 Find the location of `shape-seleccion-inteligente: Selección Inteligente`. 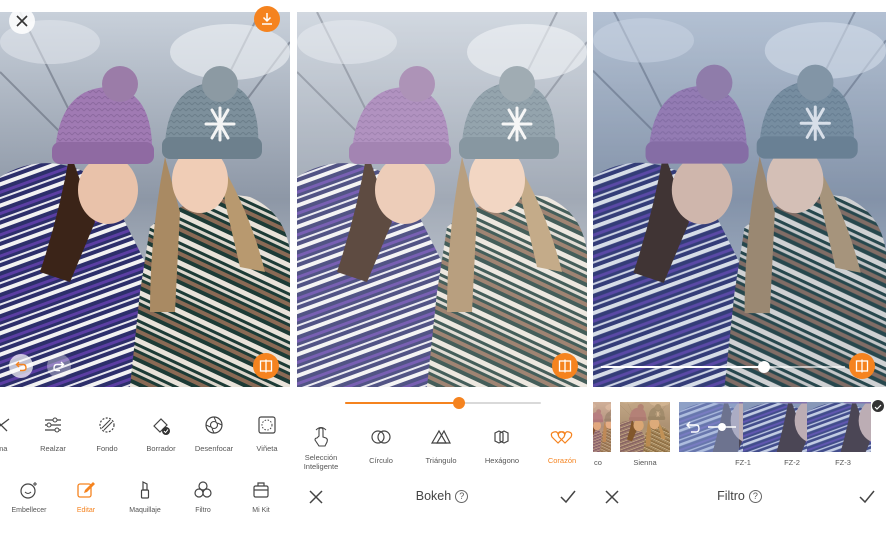

shape-seleccion-inteligente: Selección Inteligente is located at coordinates (323, 447).